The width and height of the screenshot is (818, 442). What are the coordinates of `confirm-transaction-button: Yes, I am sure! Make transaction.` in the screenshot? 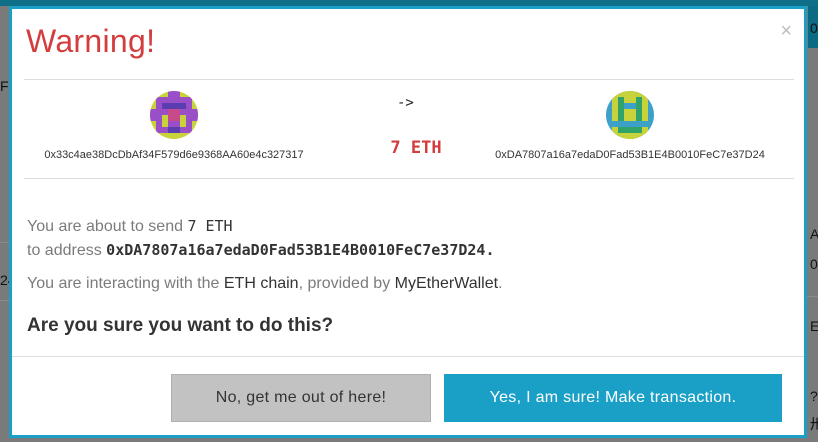 It's located at (613, 398).